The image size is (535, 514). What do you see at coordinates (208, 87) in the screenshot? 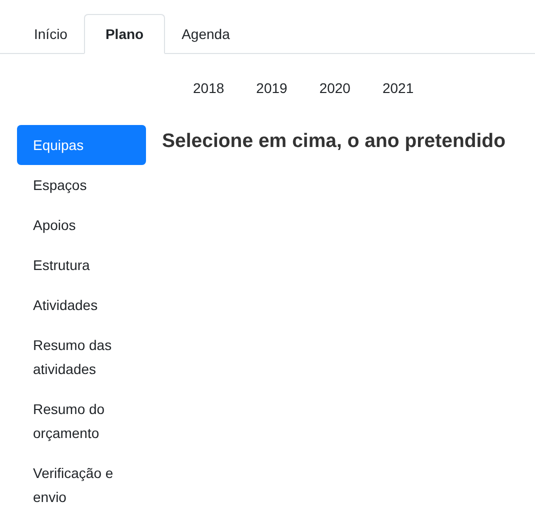
I see `year-link: 2018` at bounding box center [208, 87].